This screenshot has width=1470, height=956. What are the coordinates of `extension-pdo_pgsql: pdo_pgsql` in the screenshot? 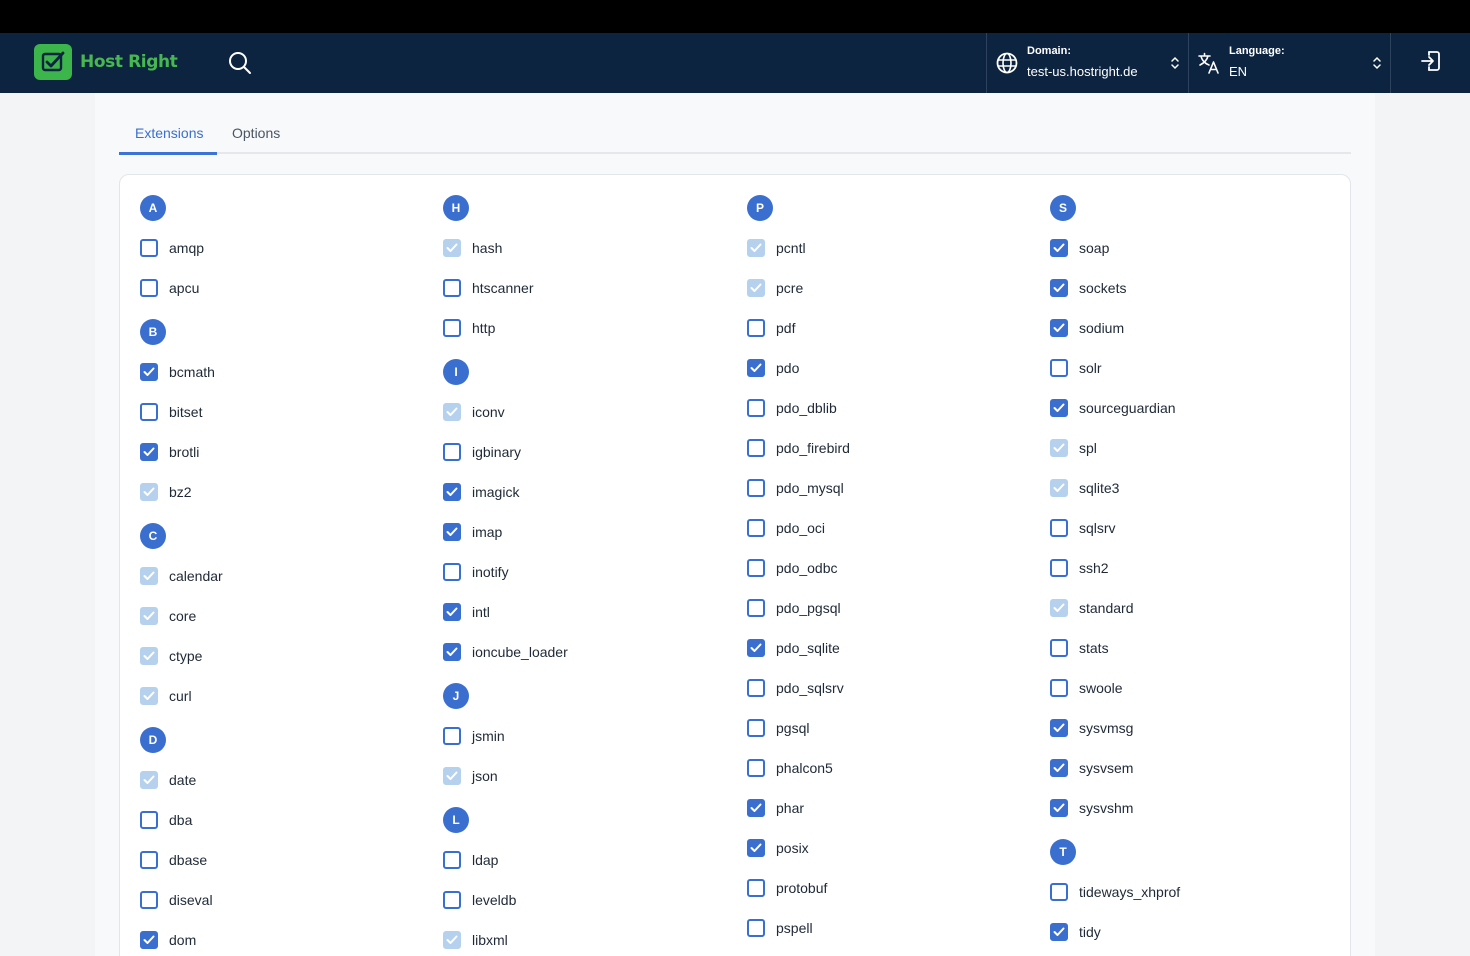 It's located at (794, 608).